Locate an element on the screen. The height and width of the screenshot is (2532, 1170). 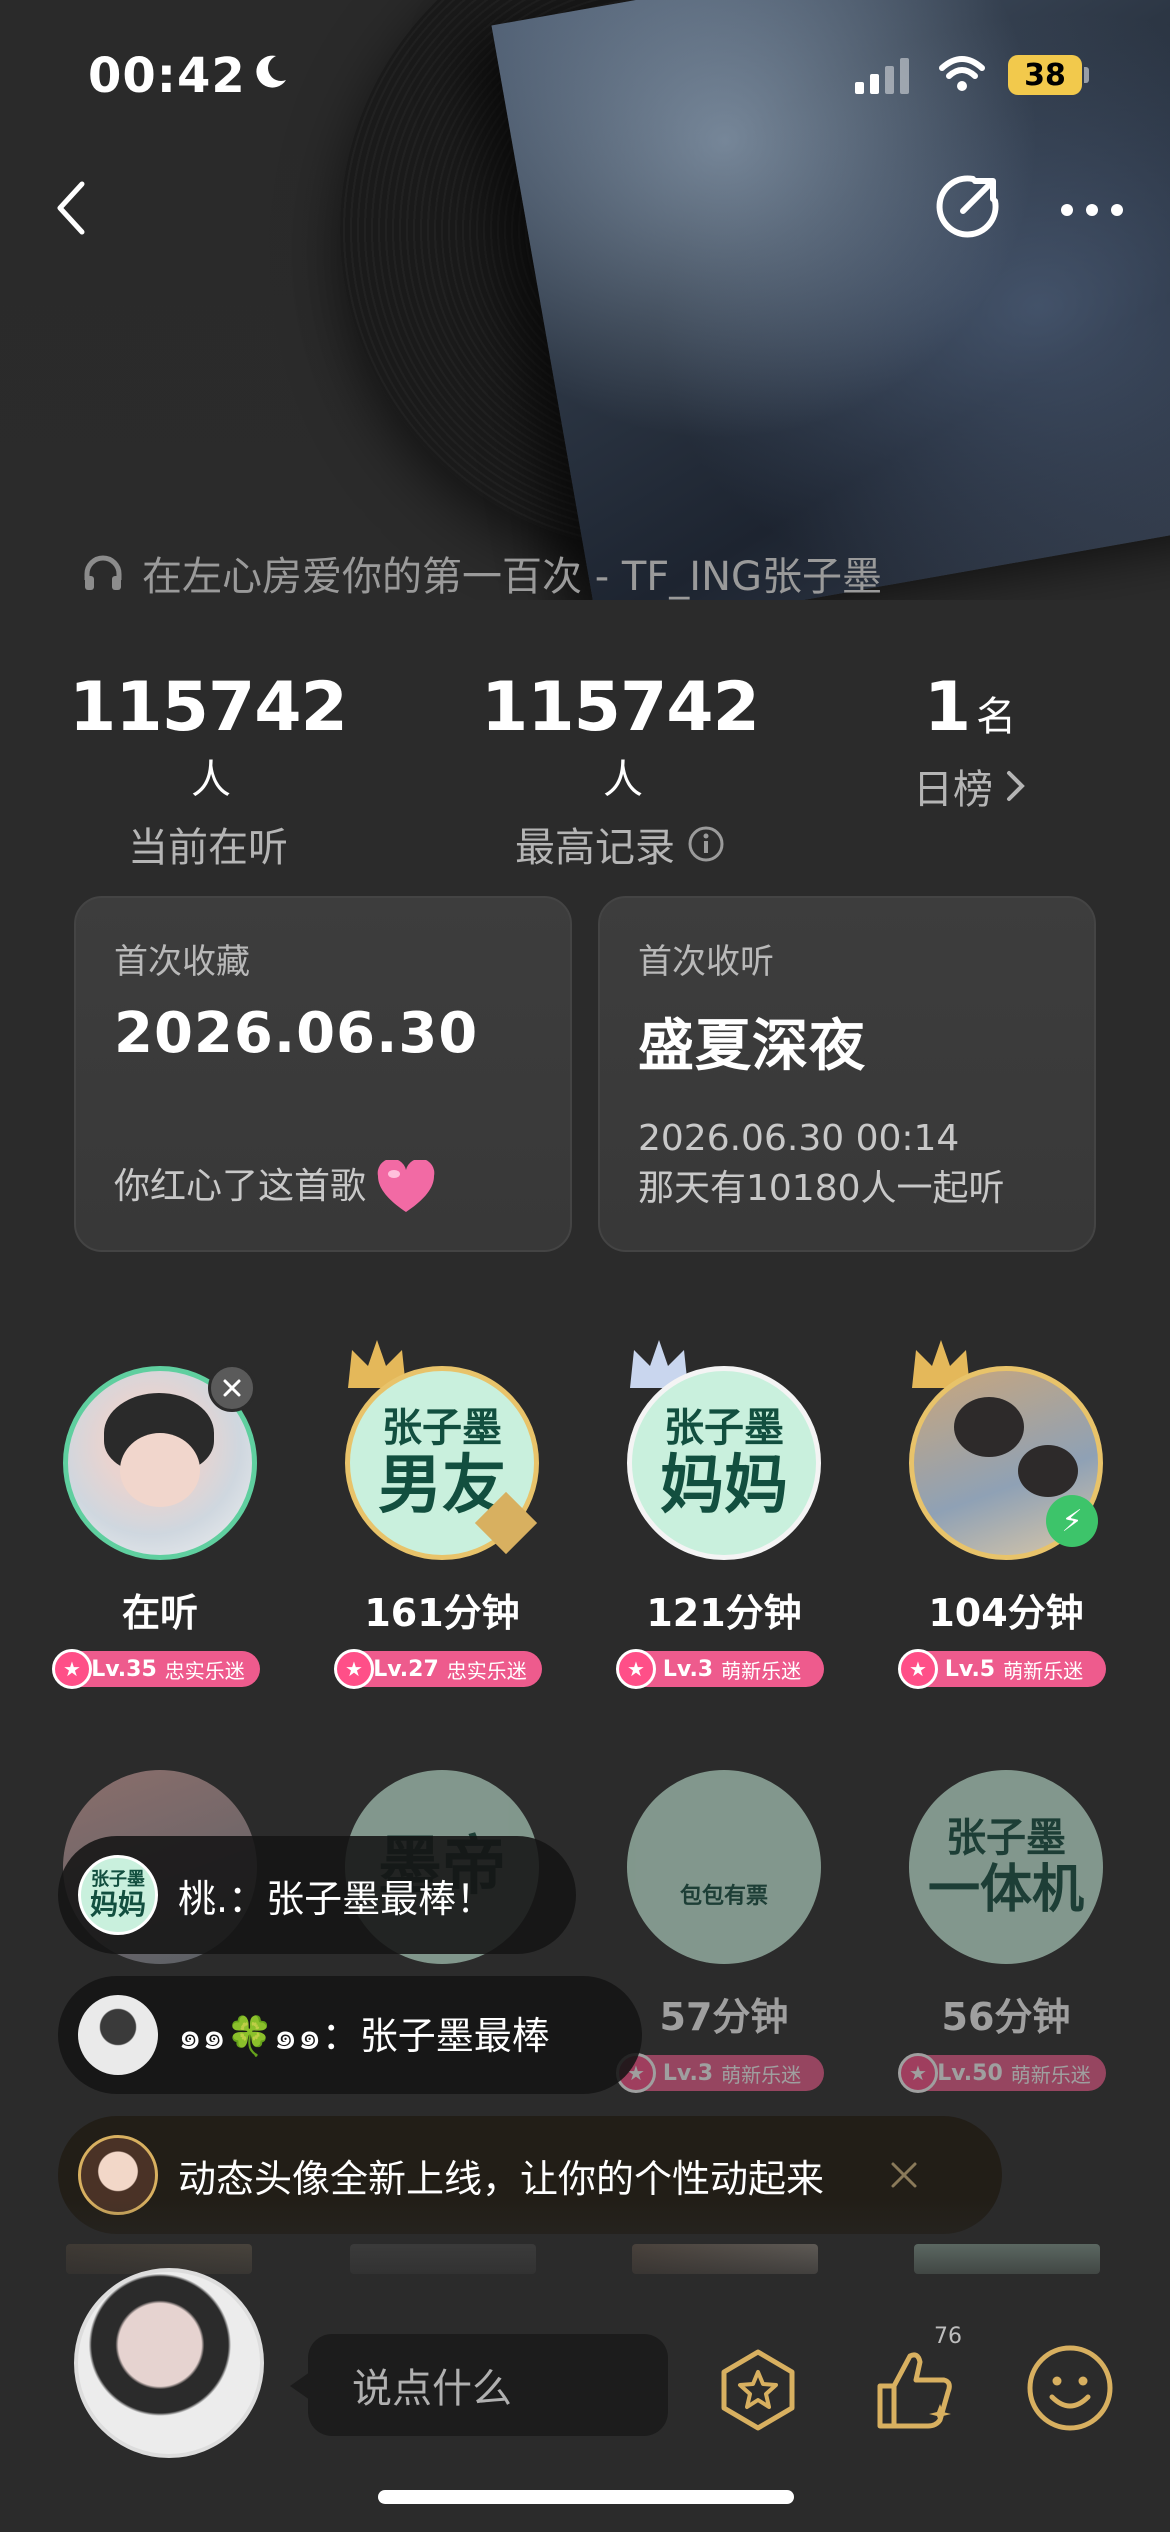
stat-record: 115742 人 最高记录 is located at coordinates (620, 770).